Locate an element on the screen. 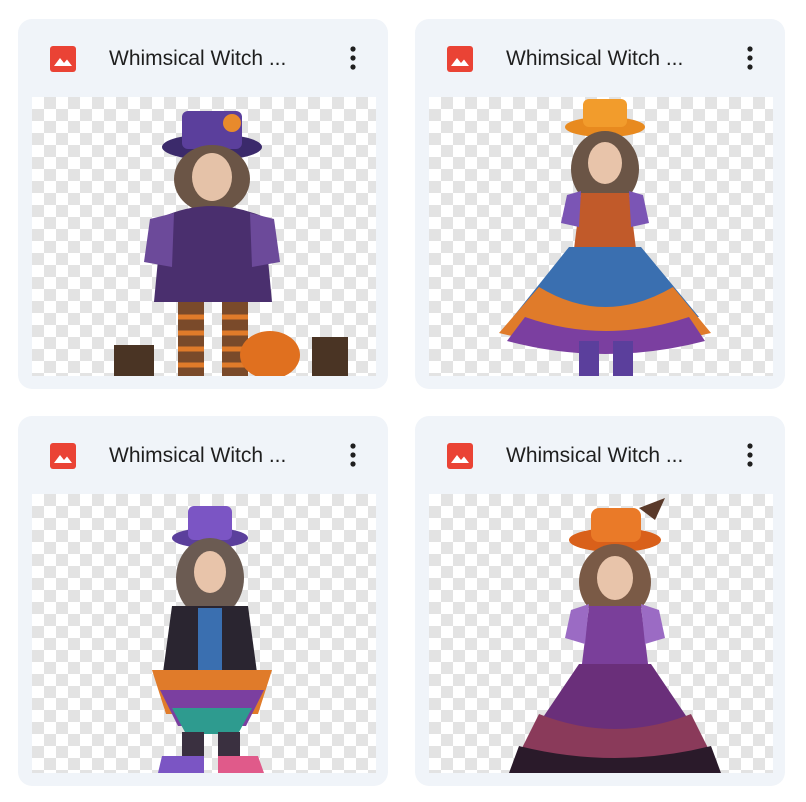 The height and width of the screenshot is (802, 806). witch-sitting-image is located at coordinates (231, 243).